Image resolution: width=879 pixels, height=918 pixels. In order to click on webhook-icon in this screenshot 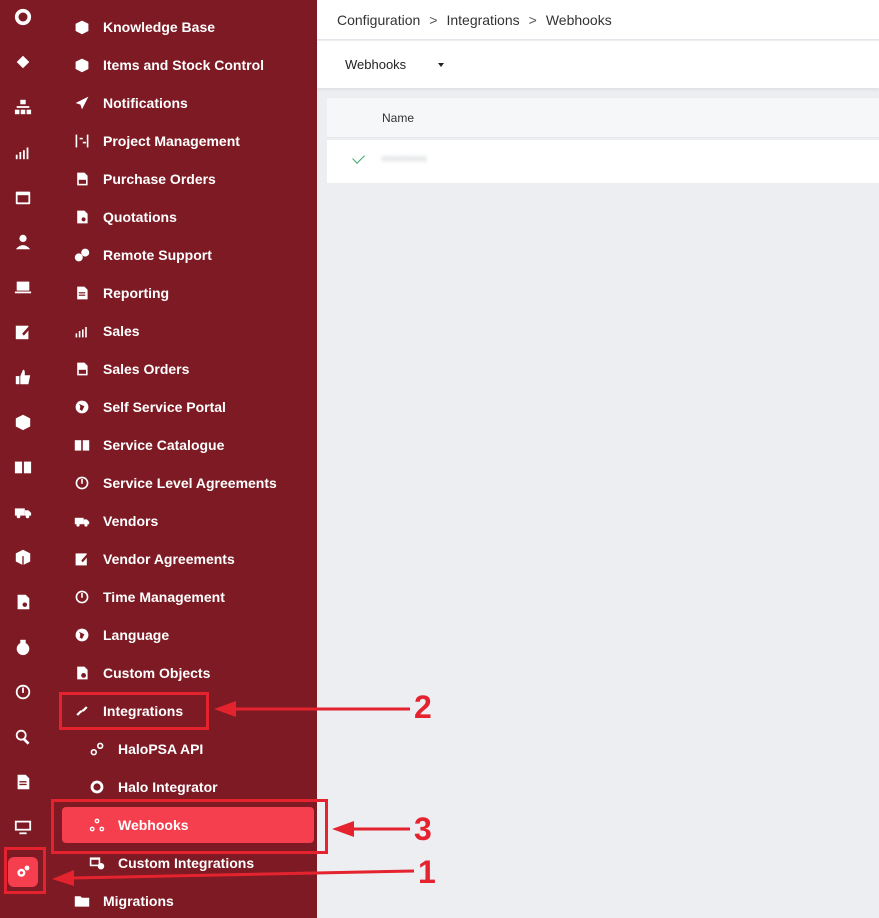, I will do `click(97, 825)`.